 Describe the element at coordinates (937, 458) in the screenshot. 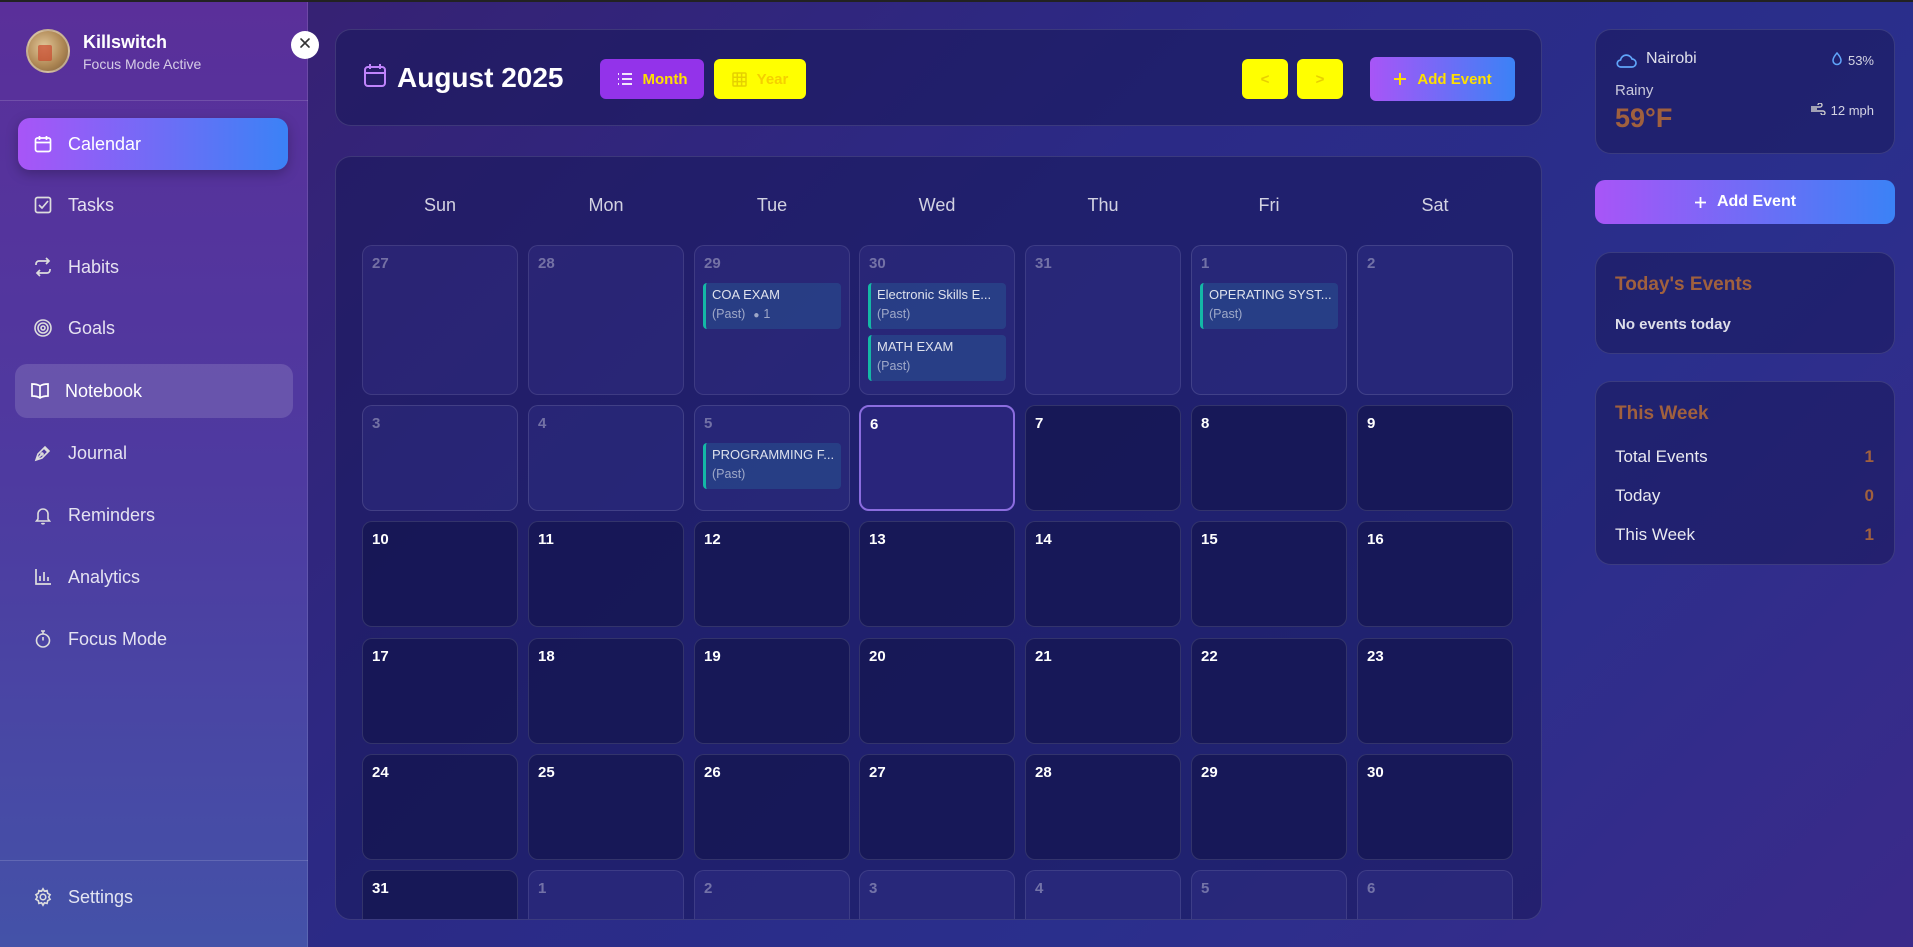

I see `day-cell-today: 6` at that location.